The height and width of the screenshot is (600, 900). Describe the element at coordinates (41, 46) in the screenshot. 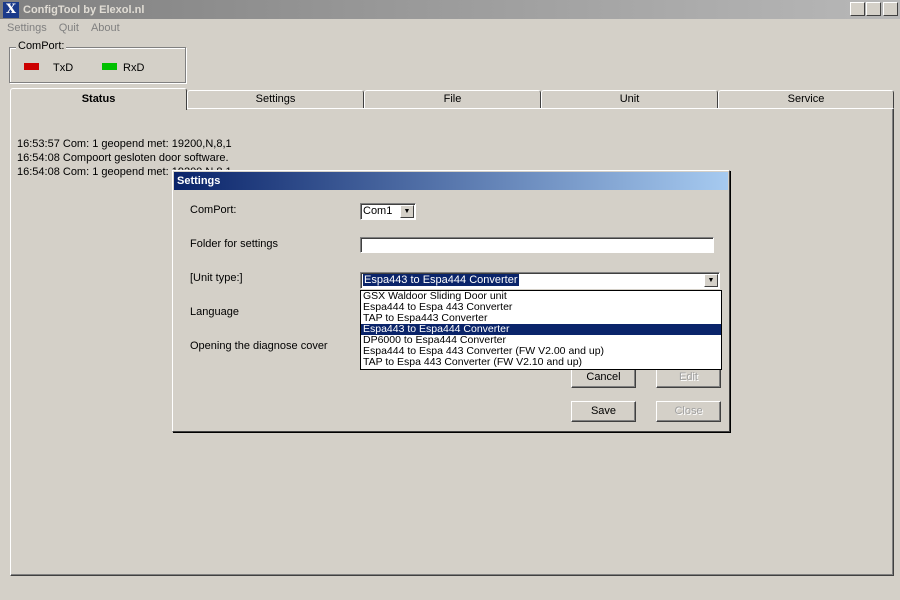

I see `comport-group-label: ComPort:` at that location.